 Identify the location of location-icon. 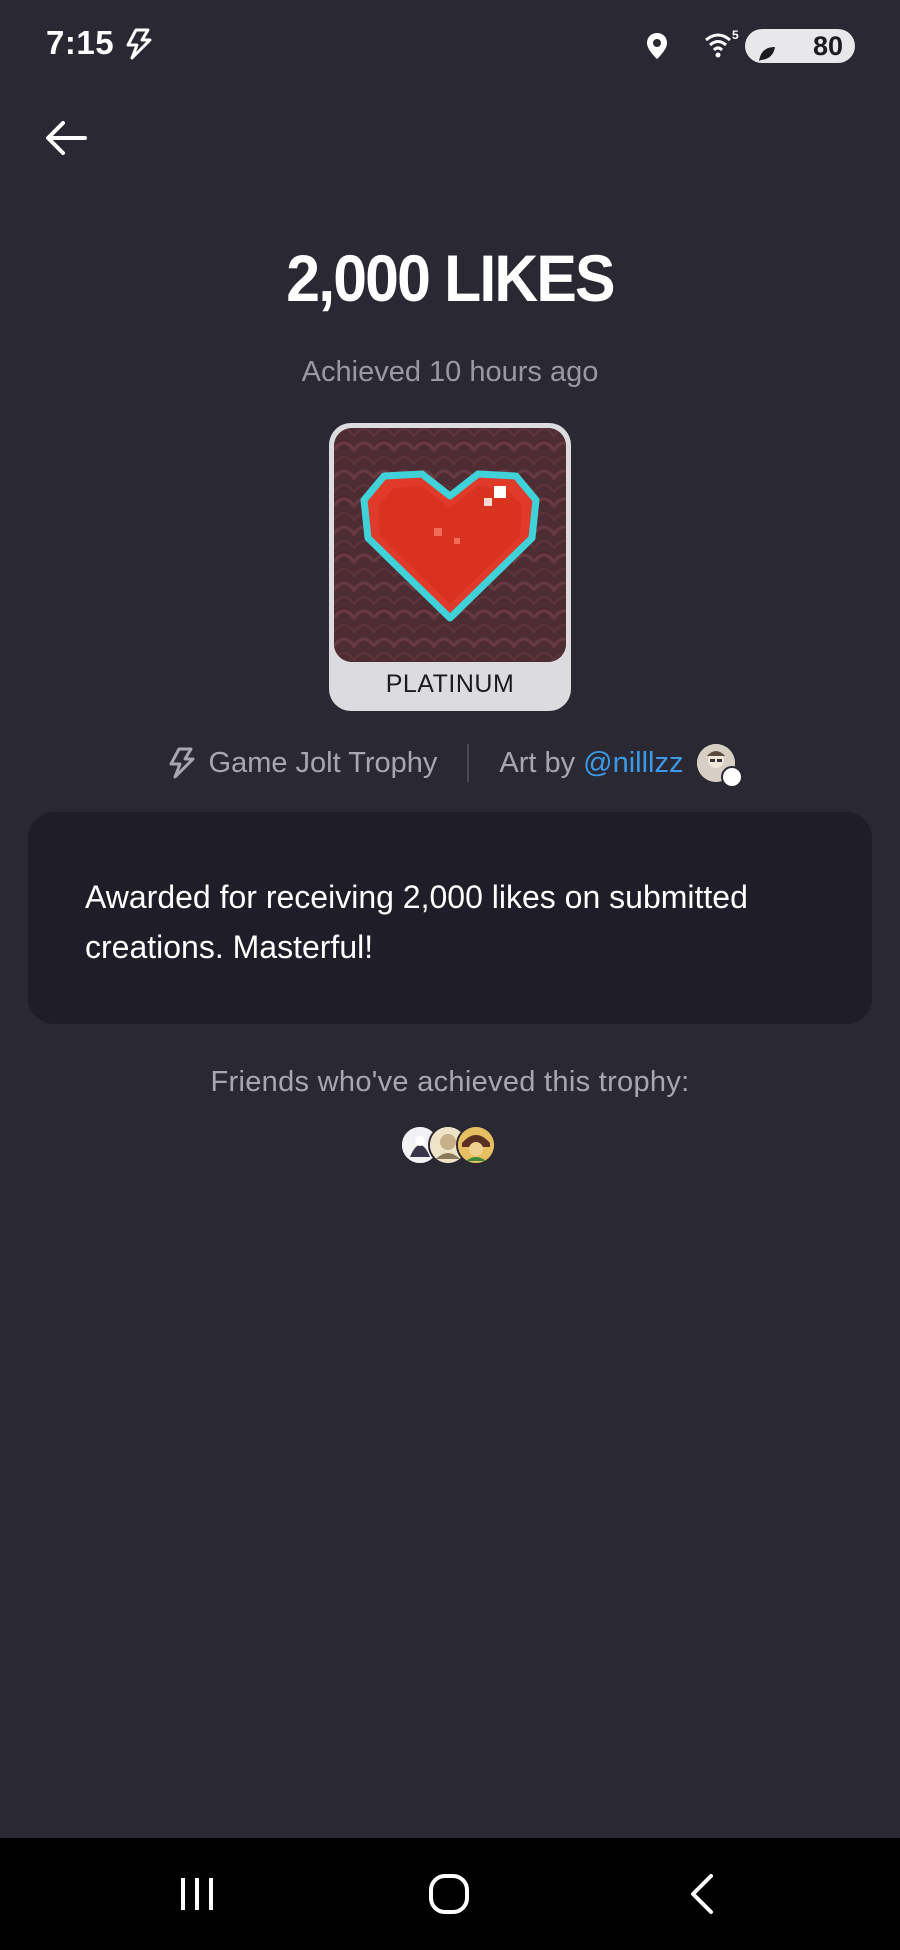
(657, 48).